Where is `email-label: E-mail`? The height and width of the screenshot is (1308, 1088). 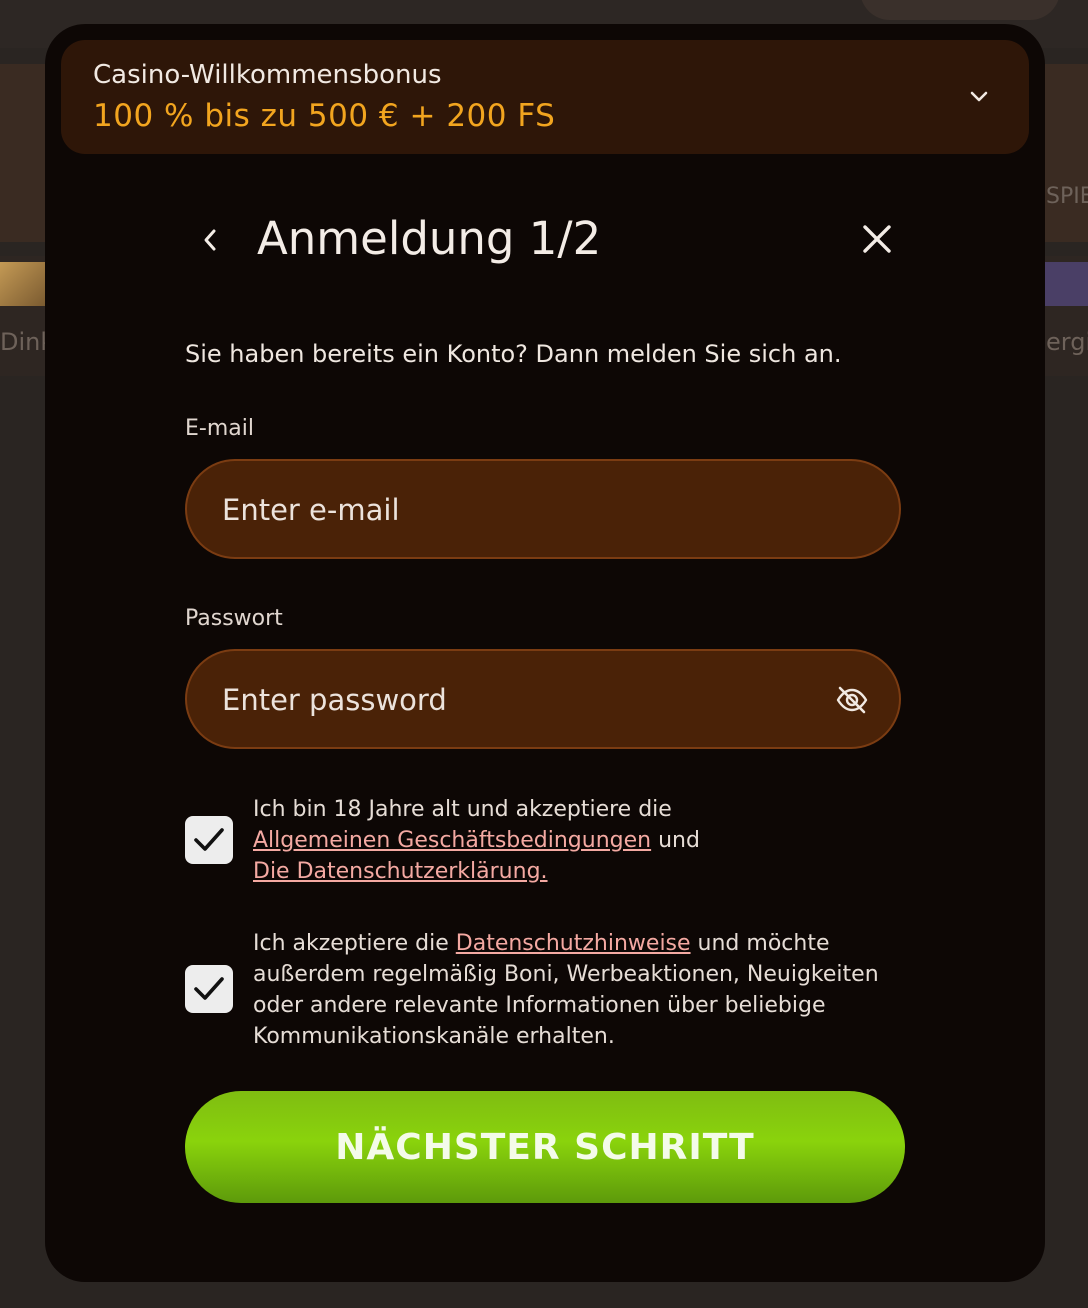 email-label: E-mail is located at coordinates (219, 428).